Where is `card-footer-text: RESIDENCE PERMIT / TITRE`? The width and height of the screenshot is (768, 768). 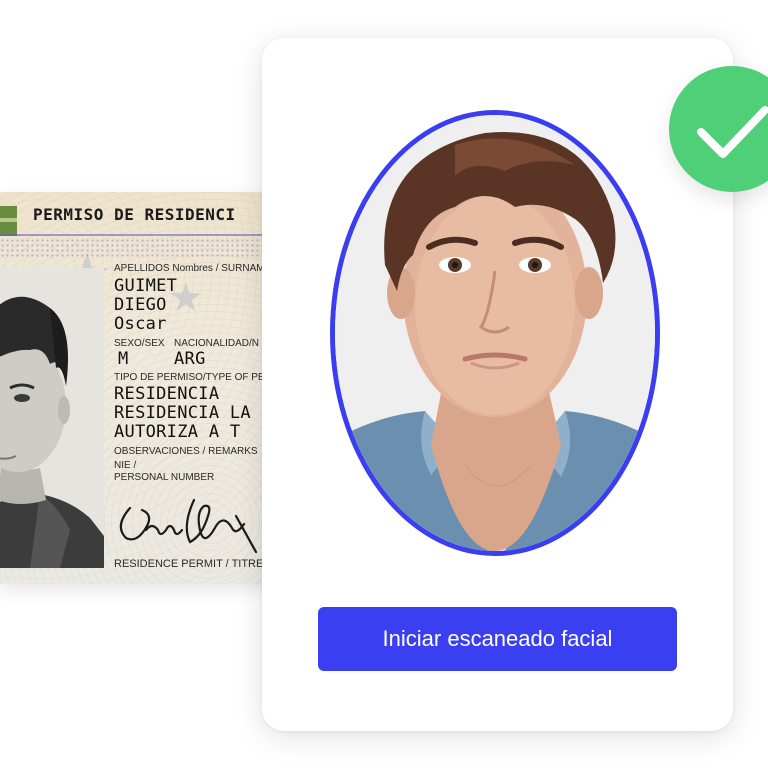
card-footer-text: RESIDENCE PERMIT / TITRE is located at coordinates (189, 564).